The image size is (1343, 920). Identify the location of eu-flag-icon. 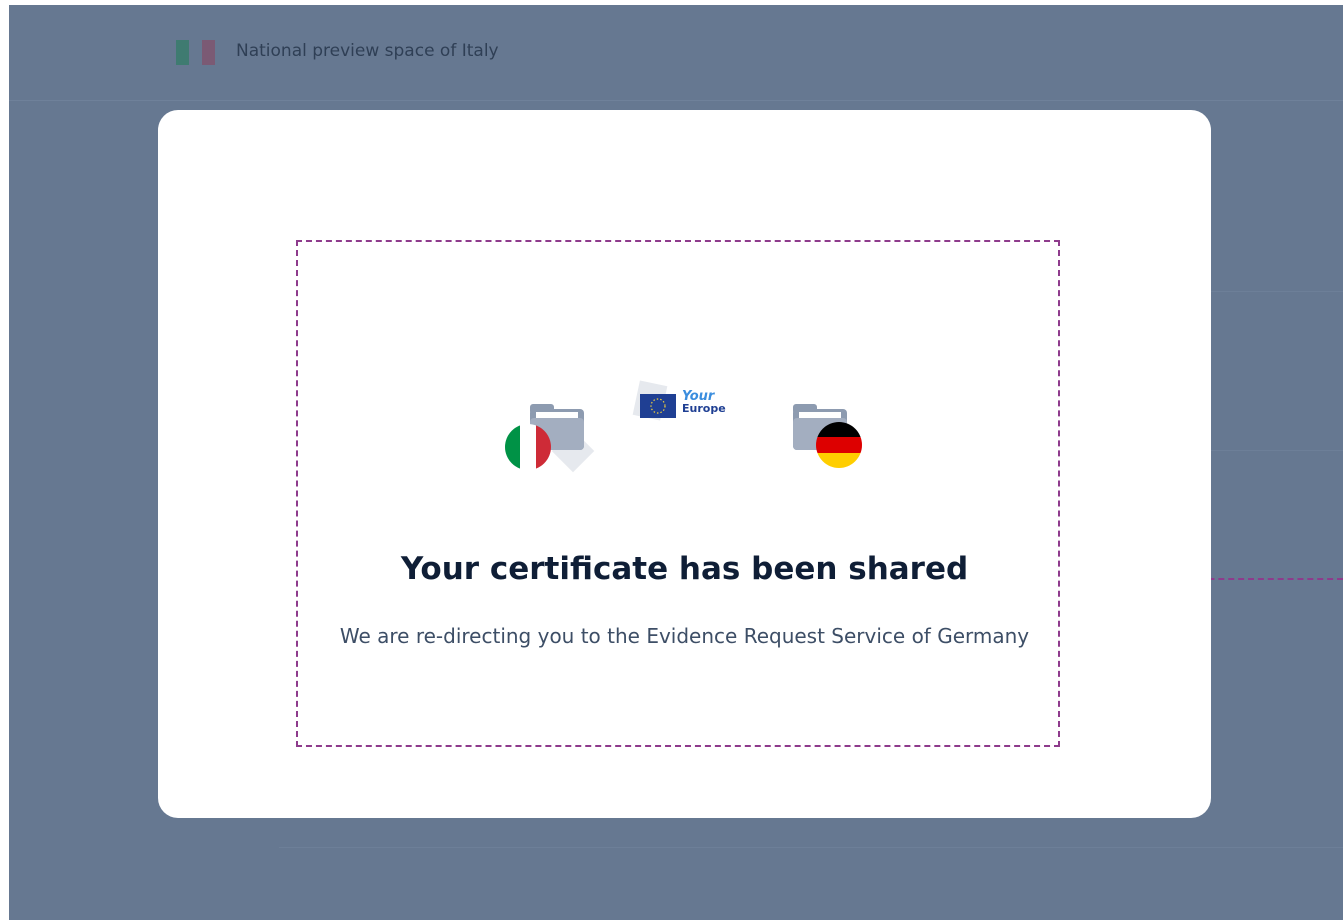
(658, 406).